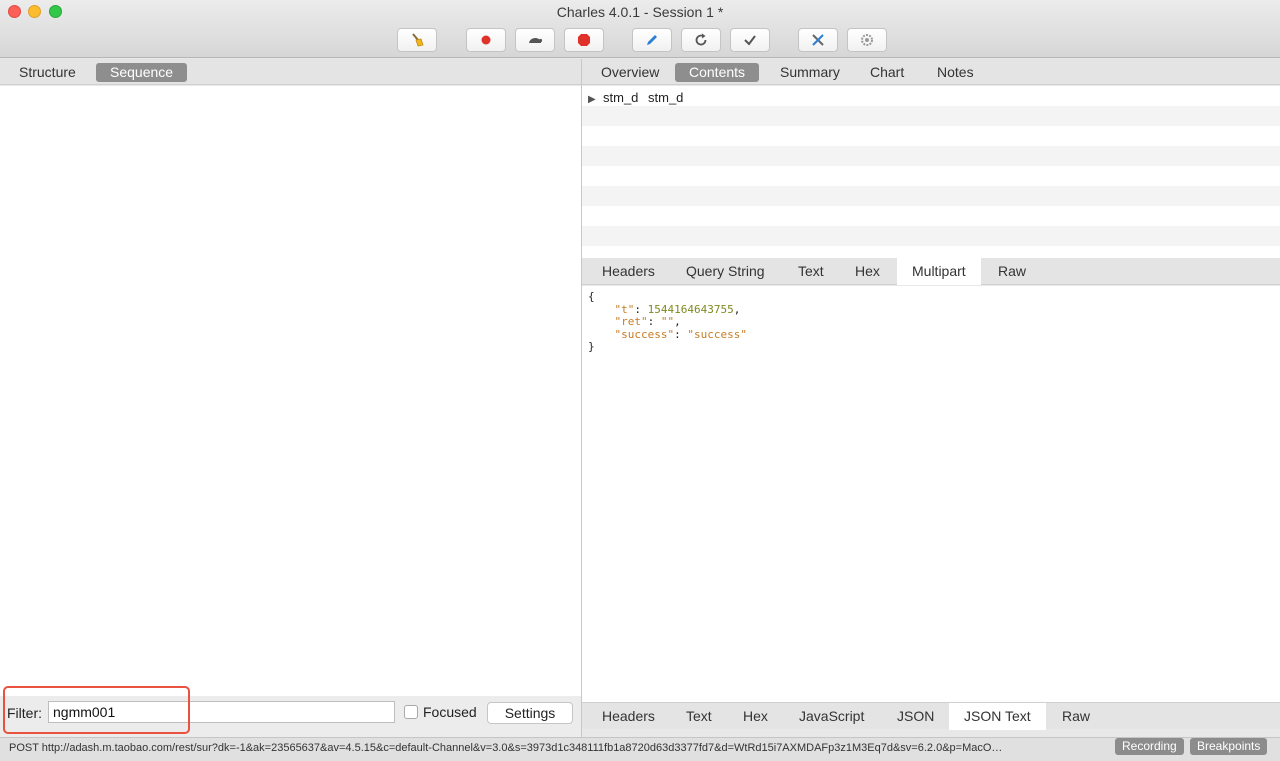  I want to click on throttle-button, so click(535, 40).